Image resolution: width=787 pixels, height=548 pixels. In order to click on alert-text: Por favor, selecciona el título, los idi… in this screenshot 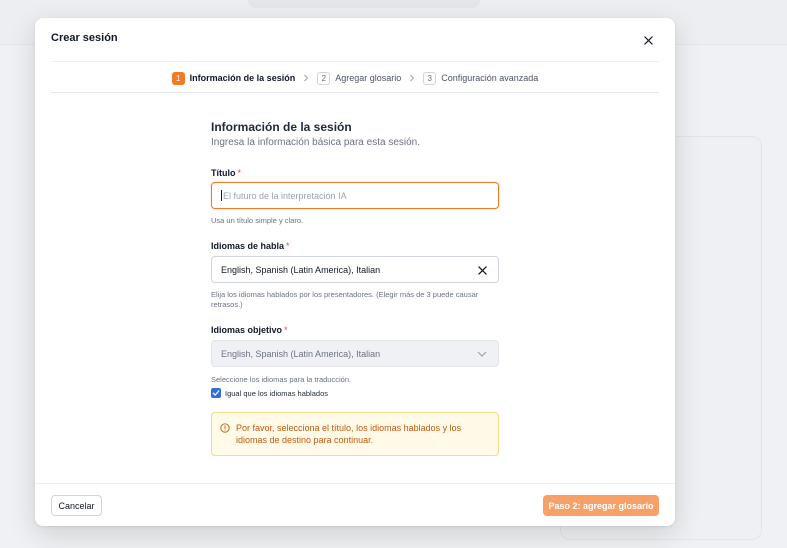, I will do `click(349, 434)`.